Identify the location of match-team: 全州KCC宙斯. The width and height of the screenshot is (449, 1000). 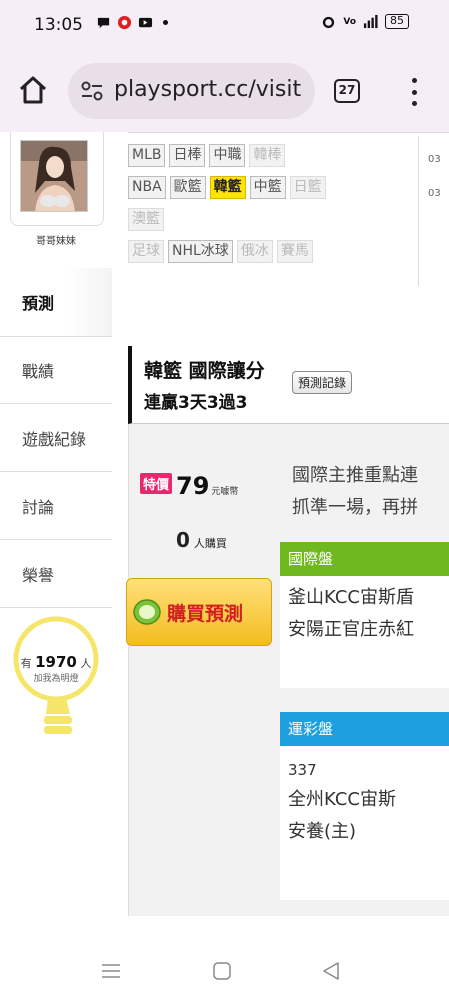
(342, 799).